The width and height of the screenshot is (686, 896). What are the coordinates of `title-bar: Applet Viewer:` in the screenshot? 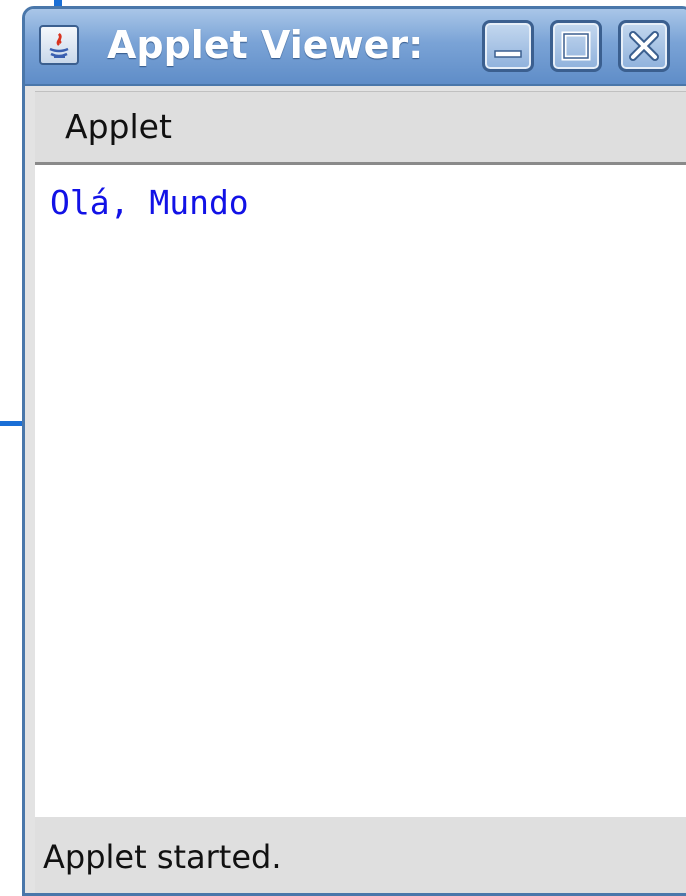 It's located at (355, 47).